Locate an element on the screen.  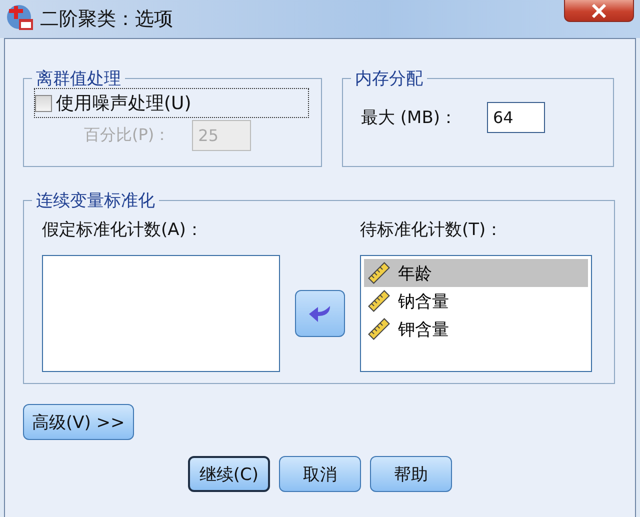
list-item: 钾含量 is located at coordinates (476, 329).